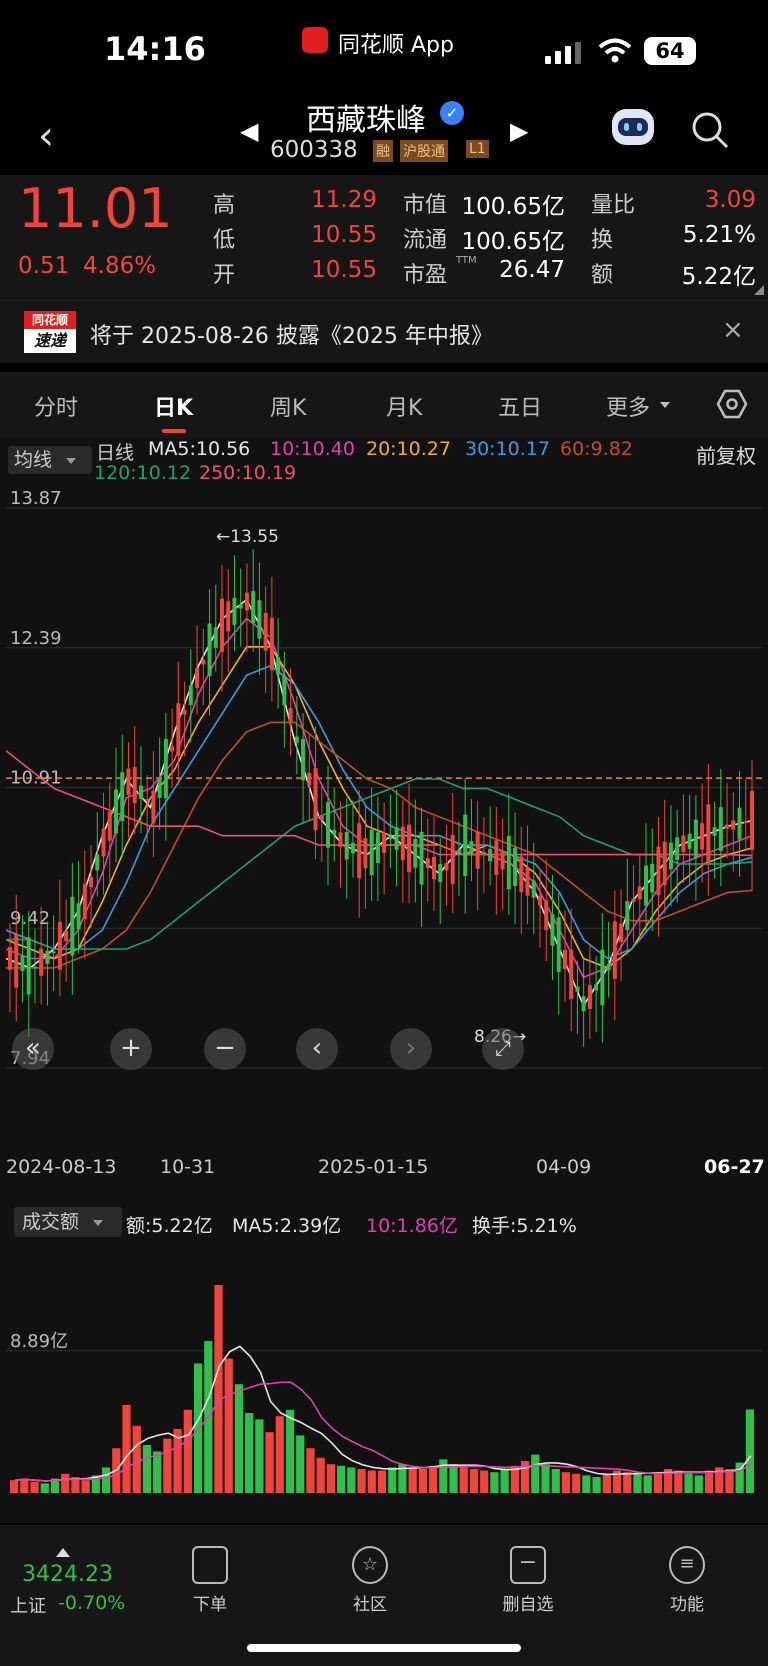 The height and width of the screenshot is (1666, 768). I want to click on nav-remove-watchlist: − 删自选, so click(528, 1580).